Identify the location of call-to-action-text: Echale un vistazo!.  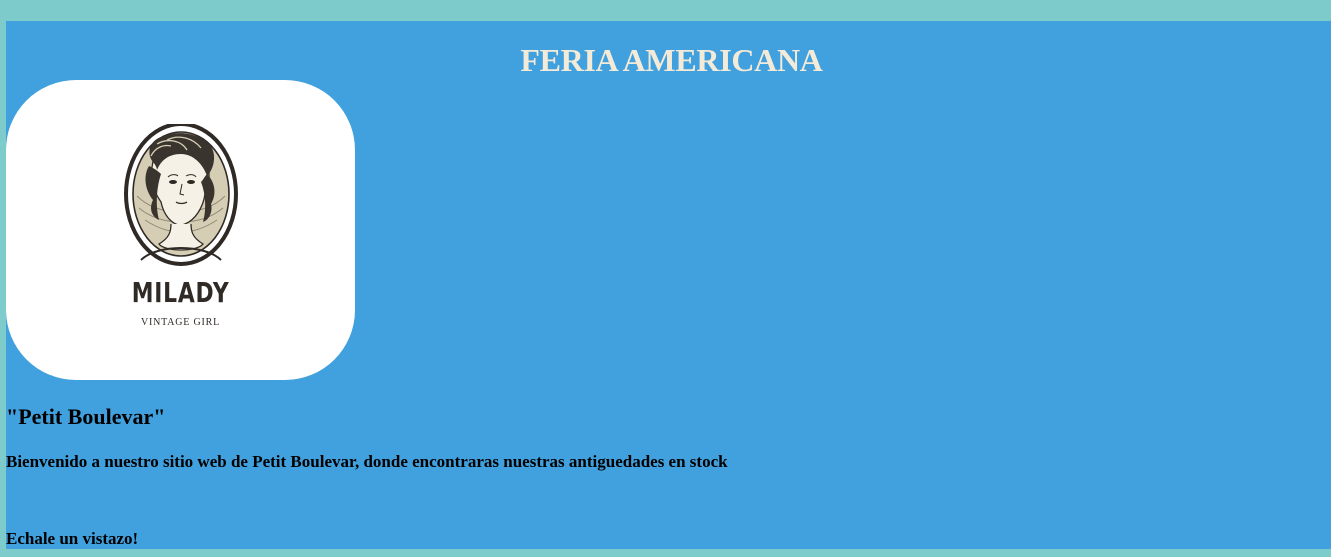
(72, 538).